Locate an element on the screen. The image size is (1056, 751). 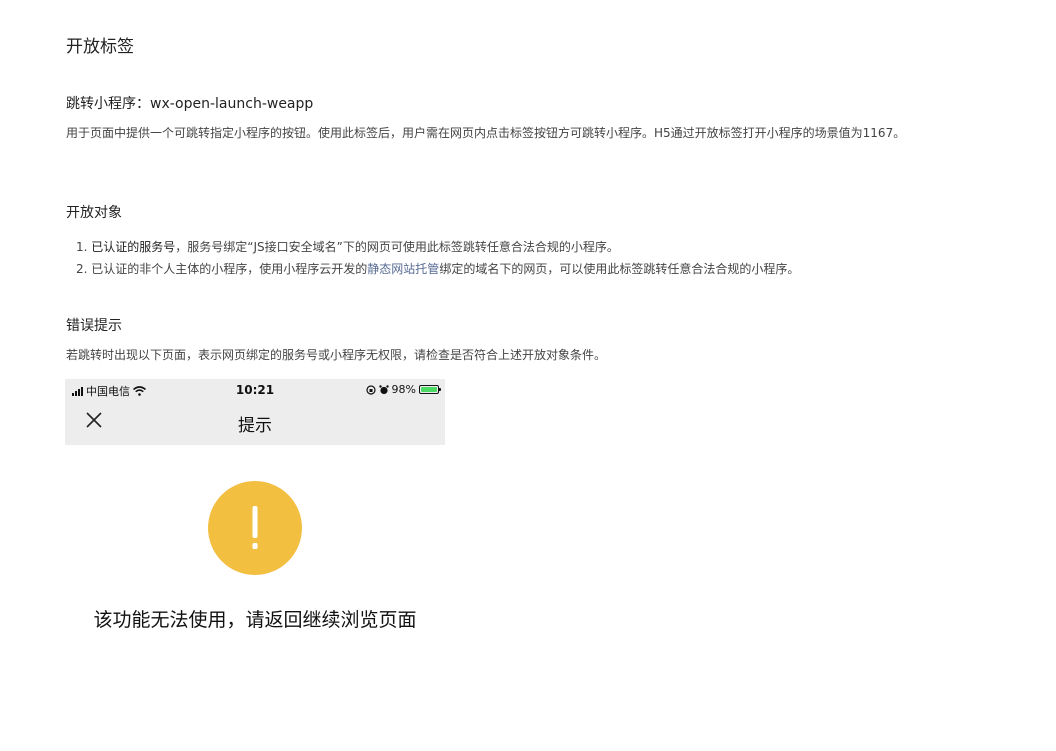
list-number: 1. is located at coordinates (82, 247).